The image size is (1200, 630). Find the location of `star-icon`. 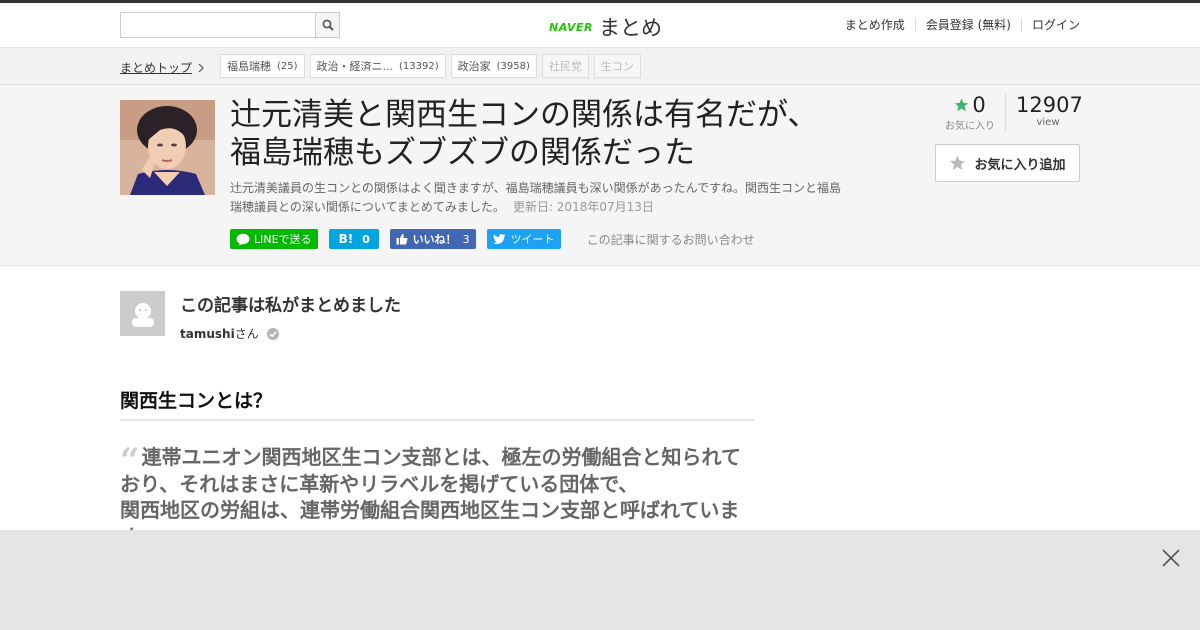

star-icon is located at coordinates (962, 105).